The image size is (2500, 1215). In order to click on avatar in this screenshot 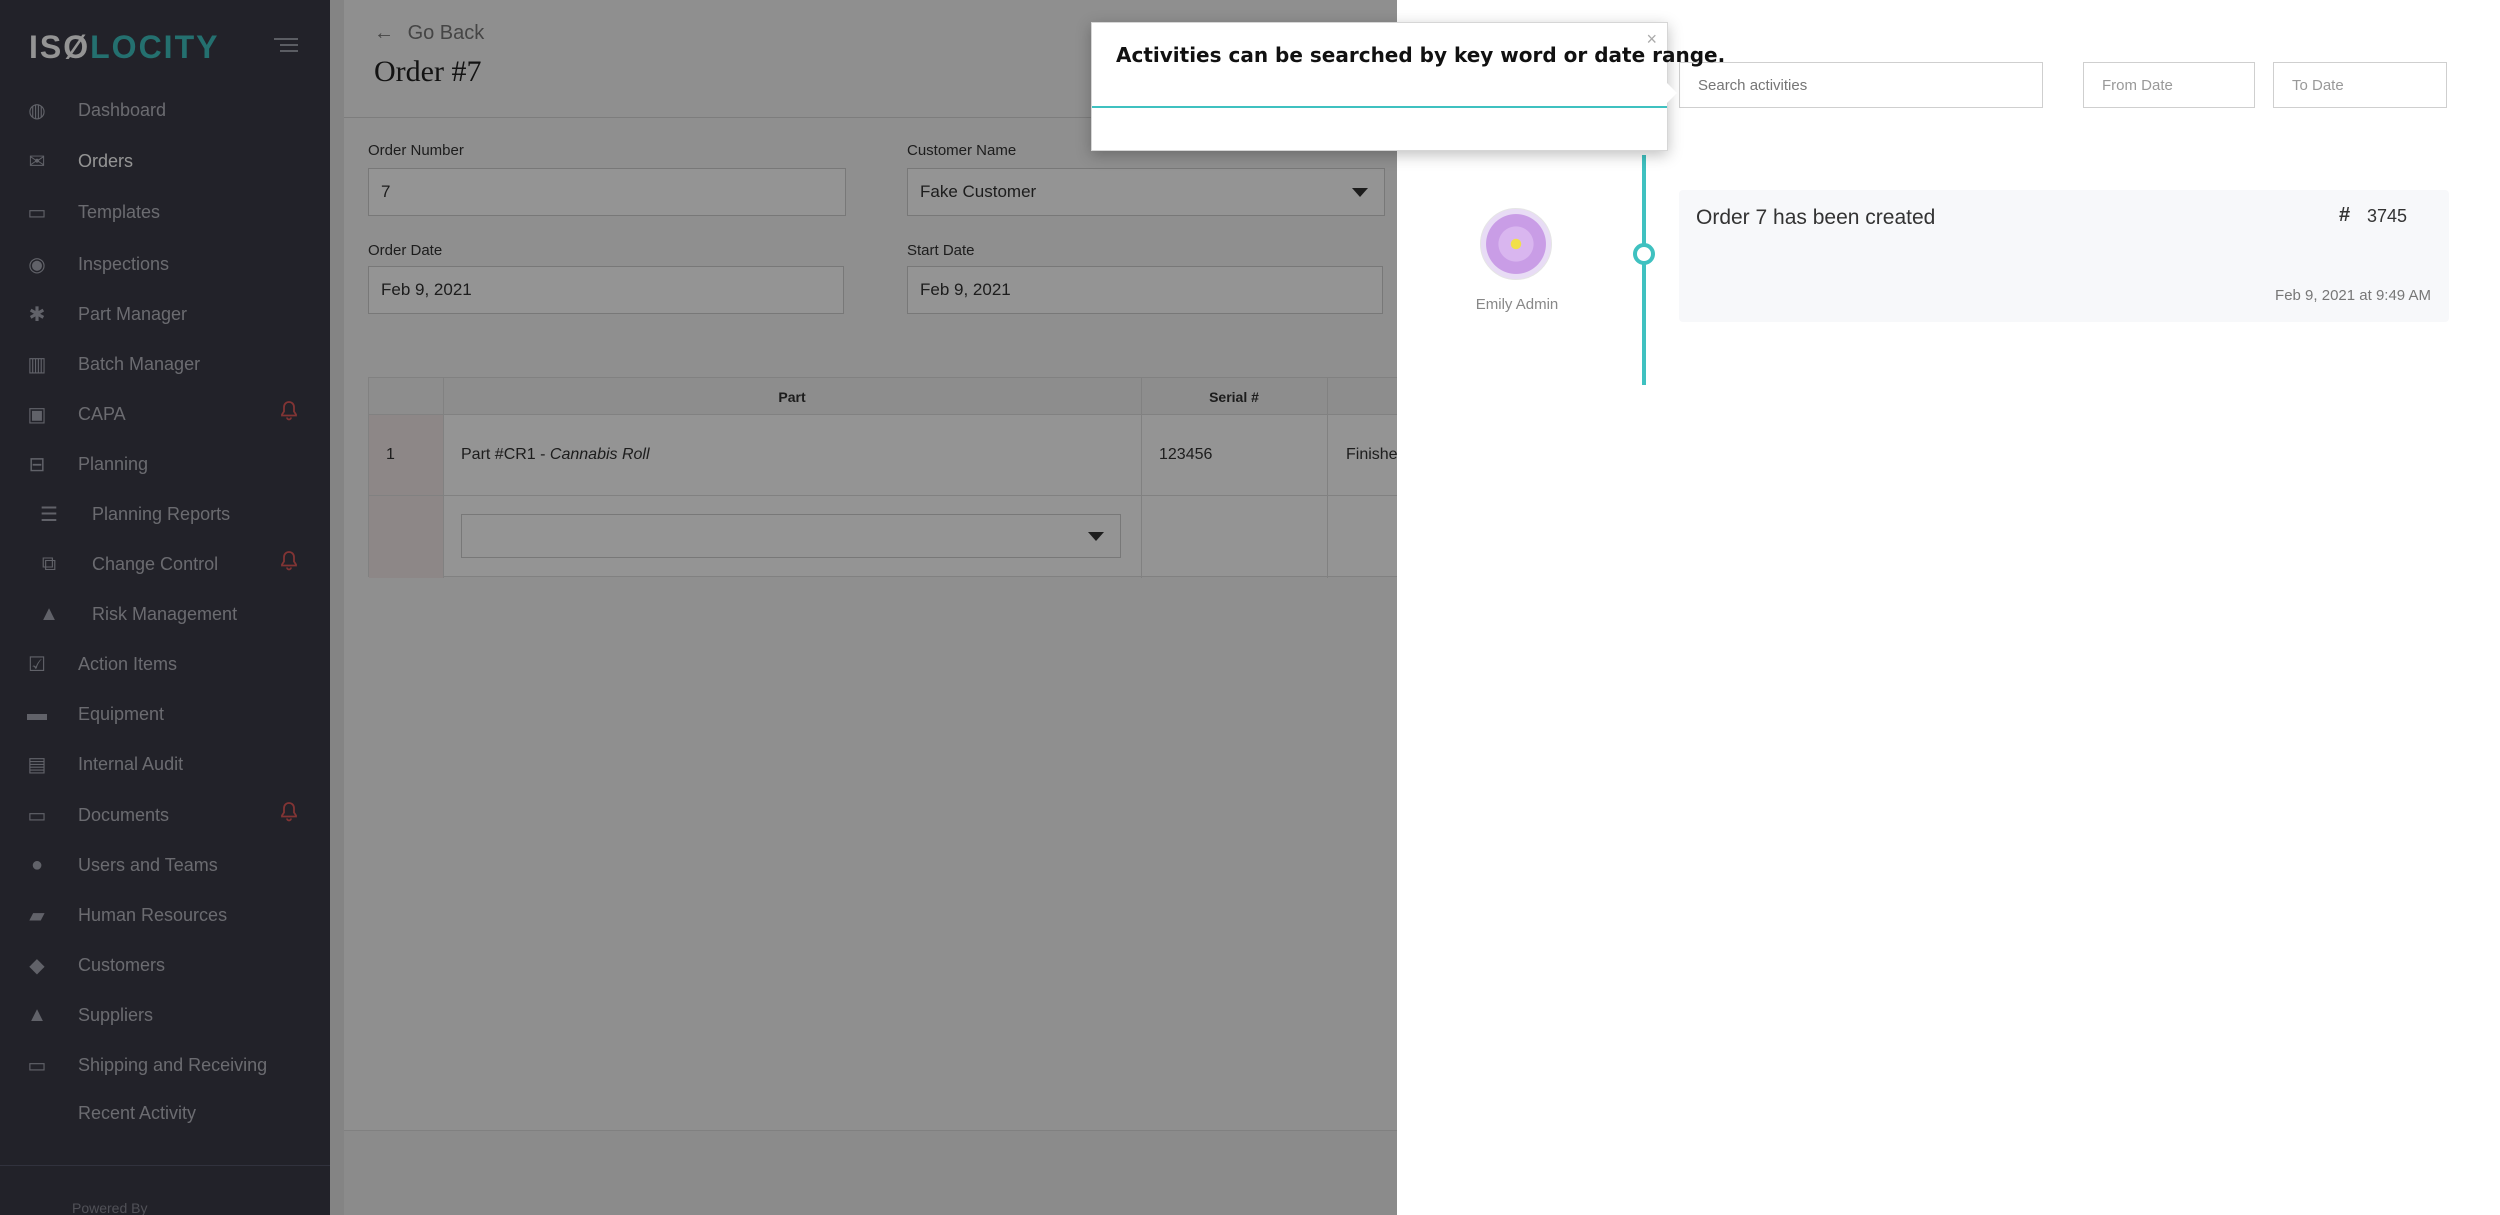, I will do `click(1516, 244)`.